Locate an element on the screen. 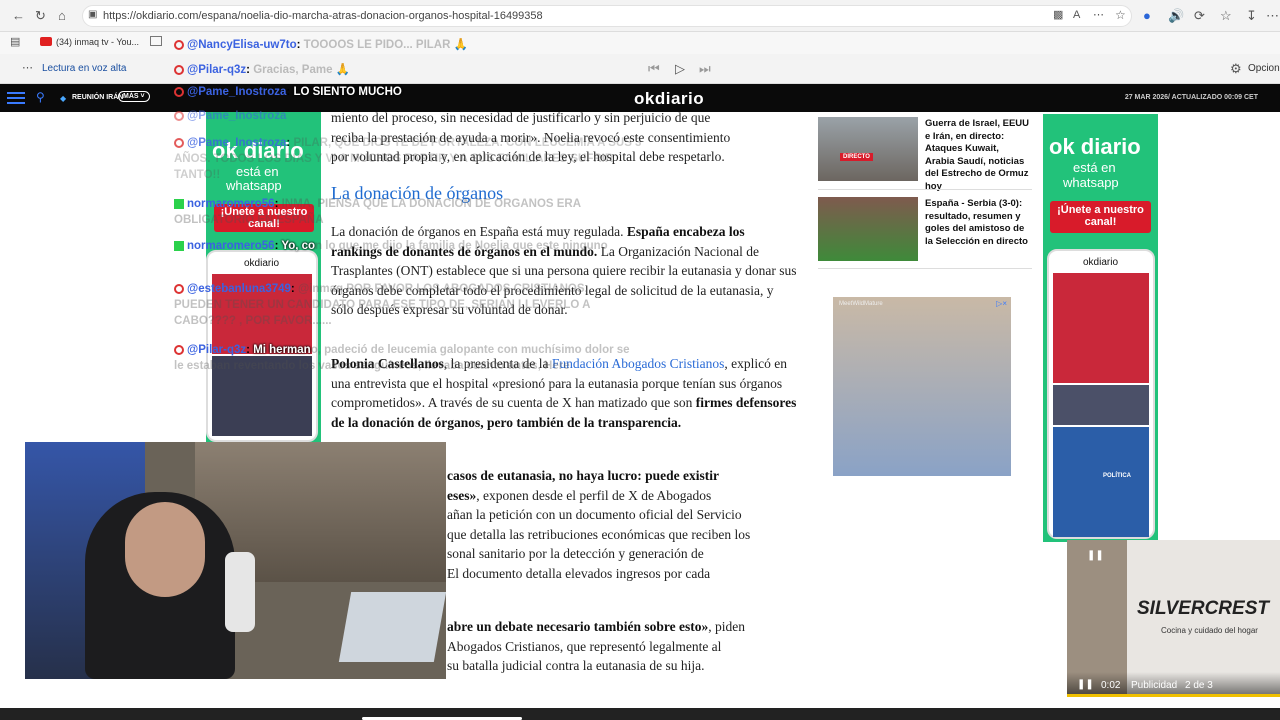 Image resolution: width=1280 pixels, height=720 pixels. microphone is located at coordinates (240, 592).